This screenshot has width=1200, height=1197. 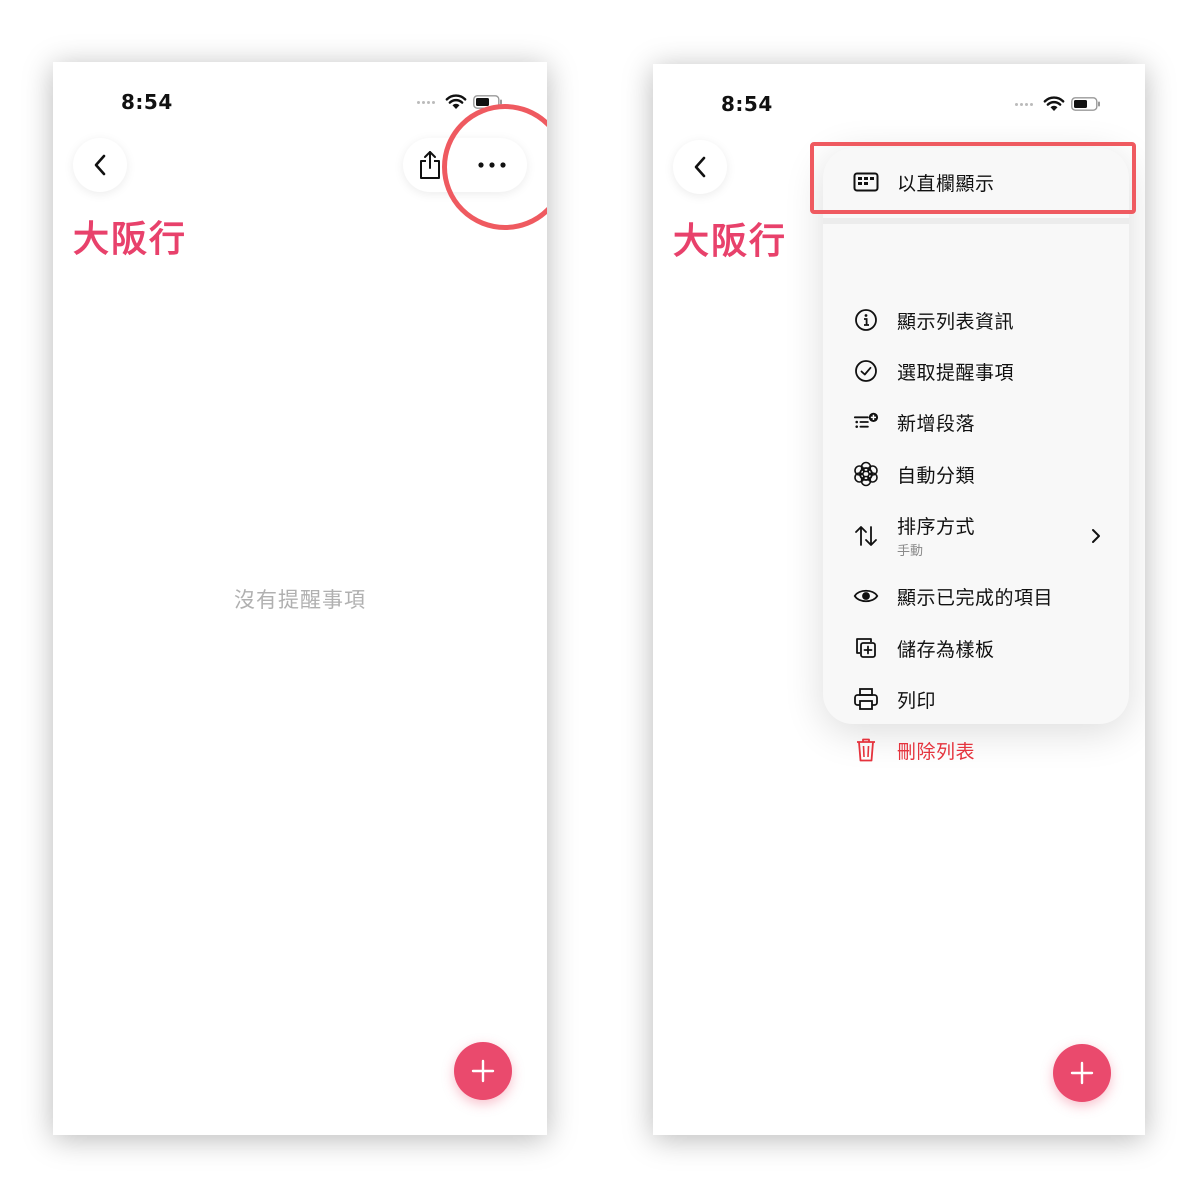 I want to click on annotation-highlight-box, so click(x=973, y=178).